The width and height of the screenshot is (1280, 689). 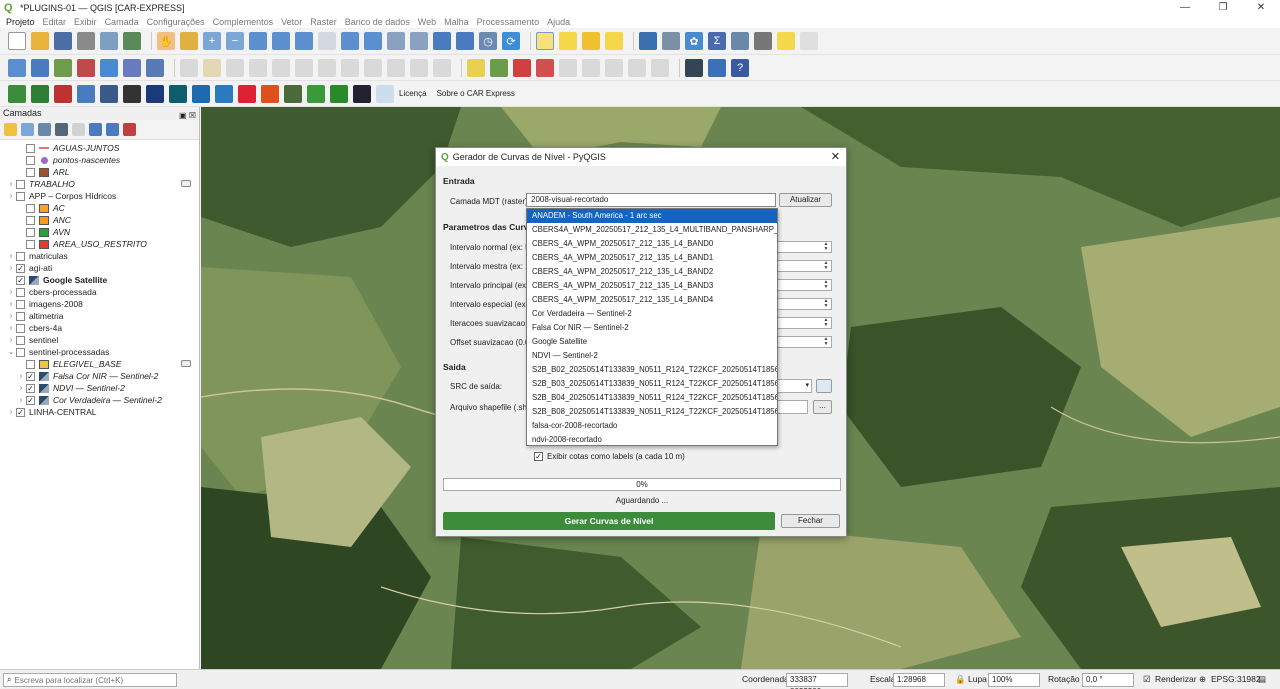 I want to click on expand-all-icon, so click(x=95, y=129).